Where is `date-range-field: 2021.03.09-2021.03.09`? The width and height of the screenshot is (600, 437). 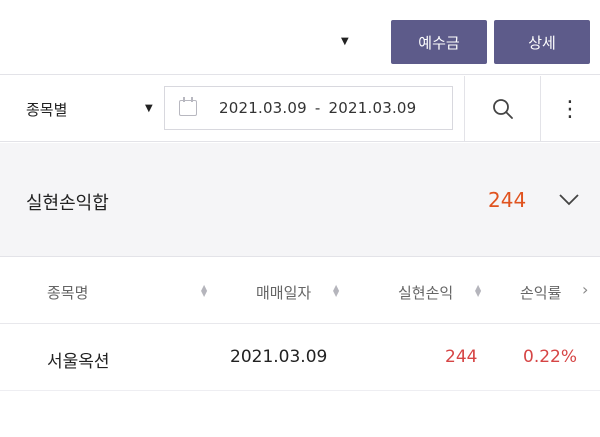 date-range-field: 2021.03.09-2021.03.09 is located at coordinates (308, 108).